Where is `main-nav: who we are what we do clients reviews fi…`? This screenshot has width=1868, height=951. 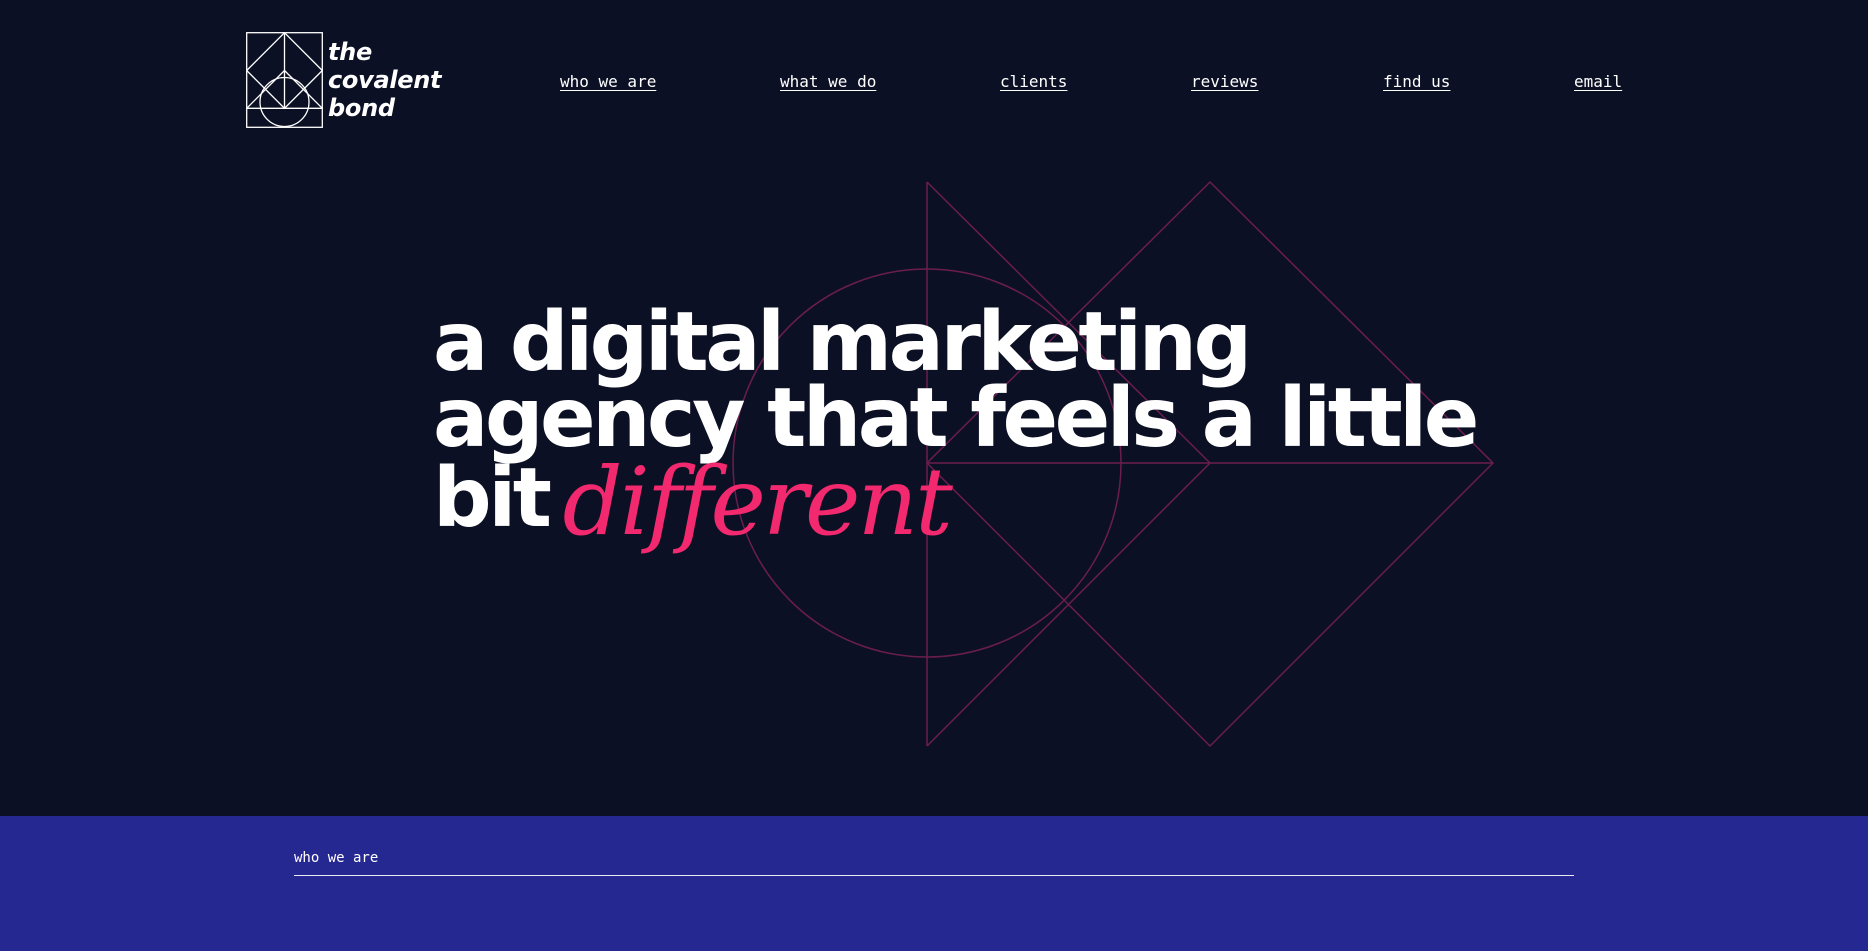
main-nav: who we are what we do clients reviews fi… is located at coordinates (934, 84).